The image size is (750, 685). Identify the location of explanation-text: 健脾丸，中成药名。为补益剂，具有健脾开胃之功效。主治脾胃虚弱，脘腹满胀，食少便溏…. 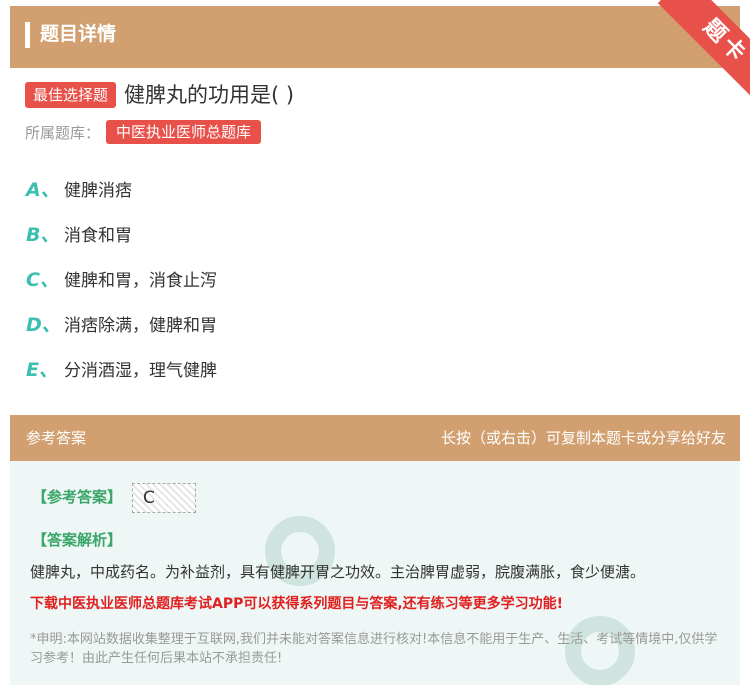
(338, 572).